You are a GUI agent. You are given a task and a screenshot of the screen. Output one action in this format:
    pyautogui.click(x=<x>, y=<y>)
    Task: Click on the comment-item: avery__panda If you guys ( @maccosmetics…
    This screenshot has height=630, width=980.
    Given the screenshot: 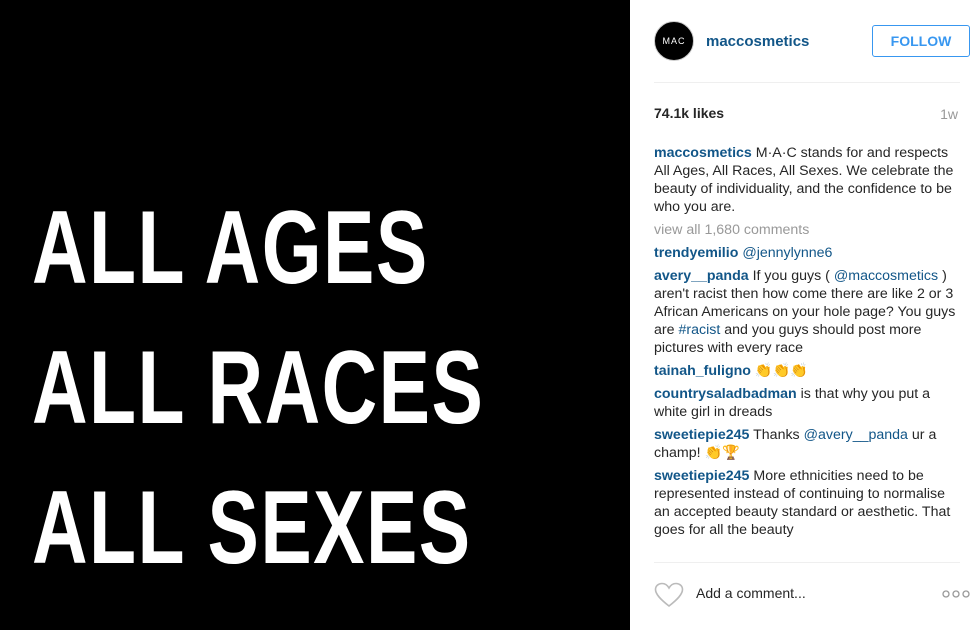 What is the action you would take?
    pyautogui.click(x=807, y=312)
    